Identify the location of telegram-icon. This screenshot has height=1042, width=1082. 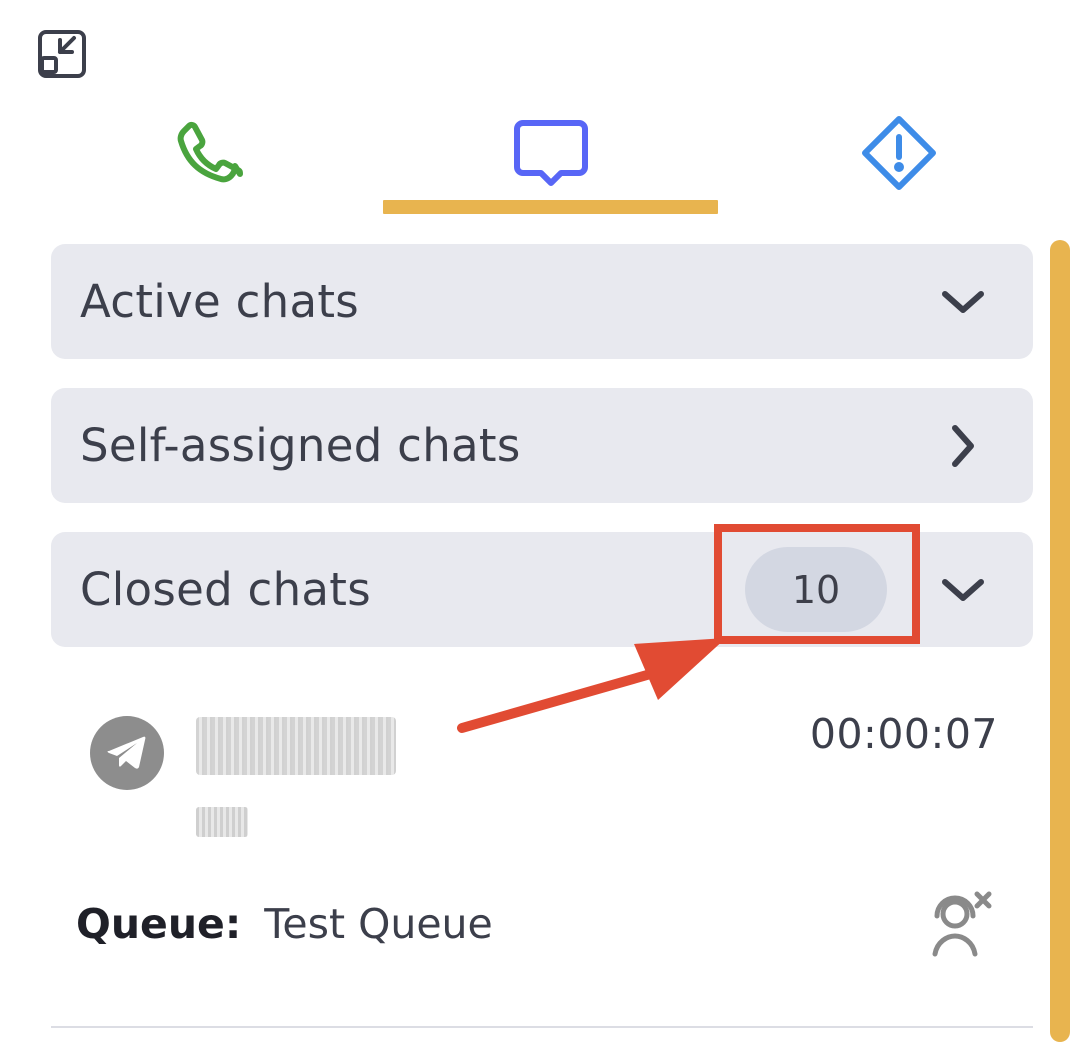
(127, 753).